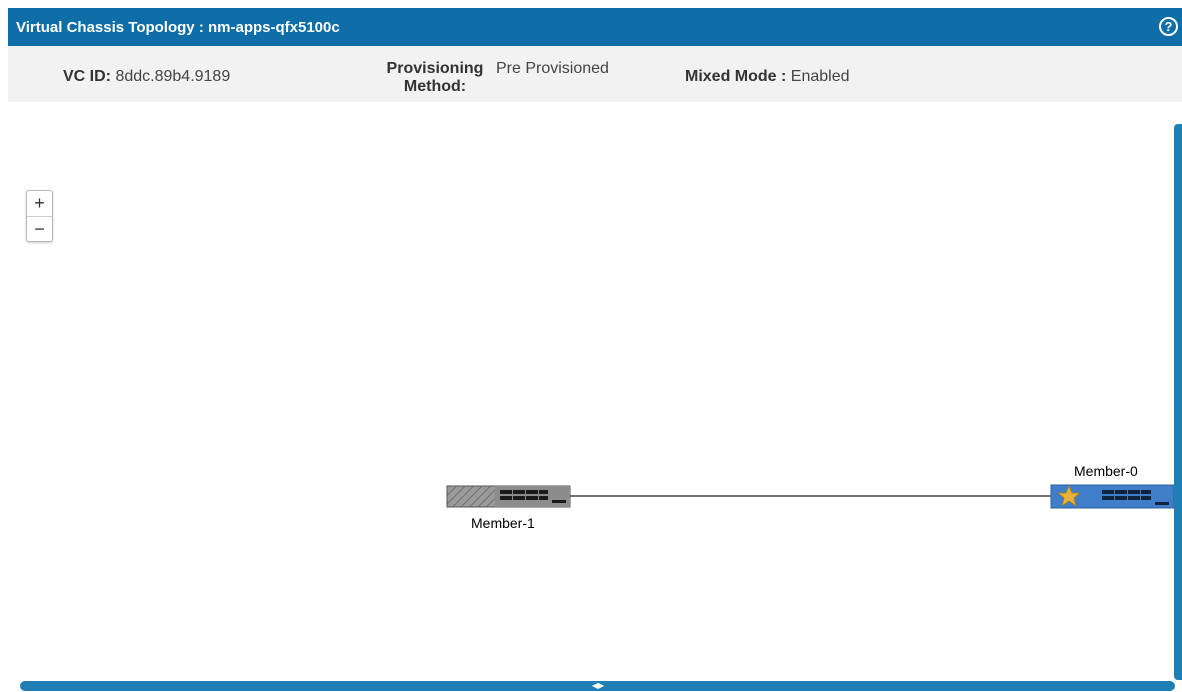 The height and width of the screenshot is (692, 1182). I want to click on collapse-left-icon: ❮, so click(1179, 401).